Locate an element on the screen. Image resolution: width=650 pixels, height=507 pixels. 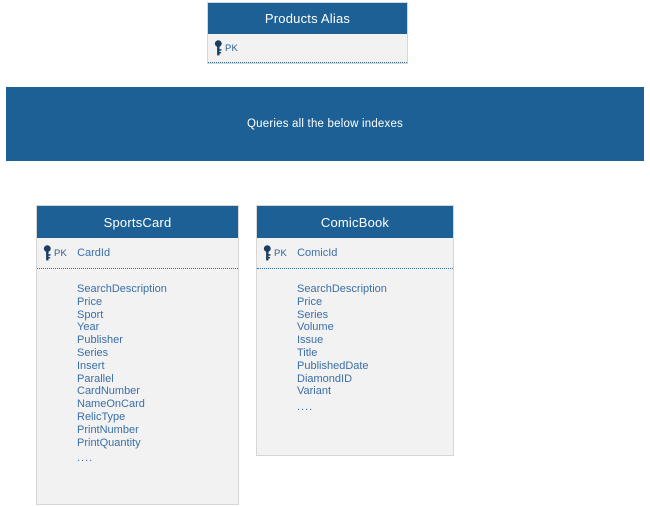
field-item: Year is located at coordinates (88, 327).